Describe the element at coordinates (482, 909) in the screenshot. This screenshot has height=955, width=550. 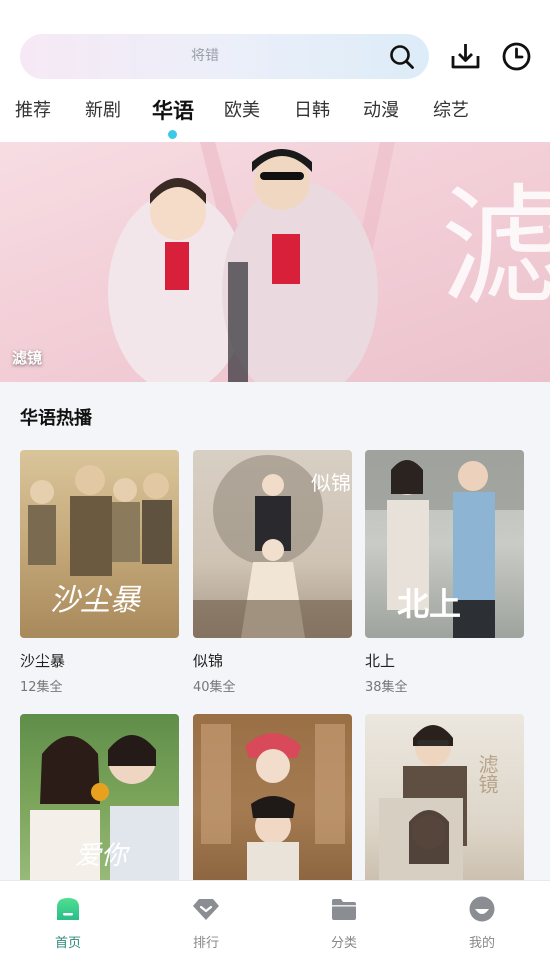
I see `profile-icon` at that location.